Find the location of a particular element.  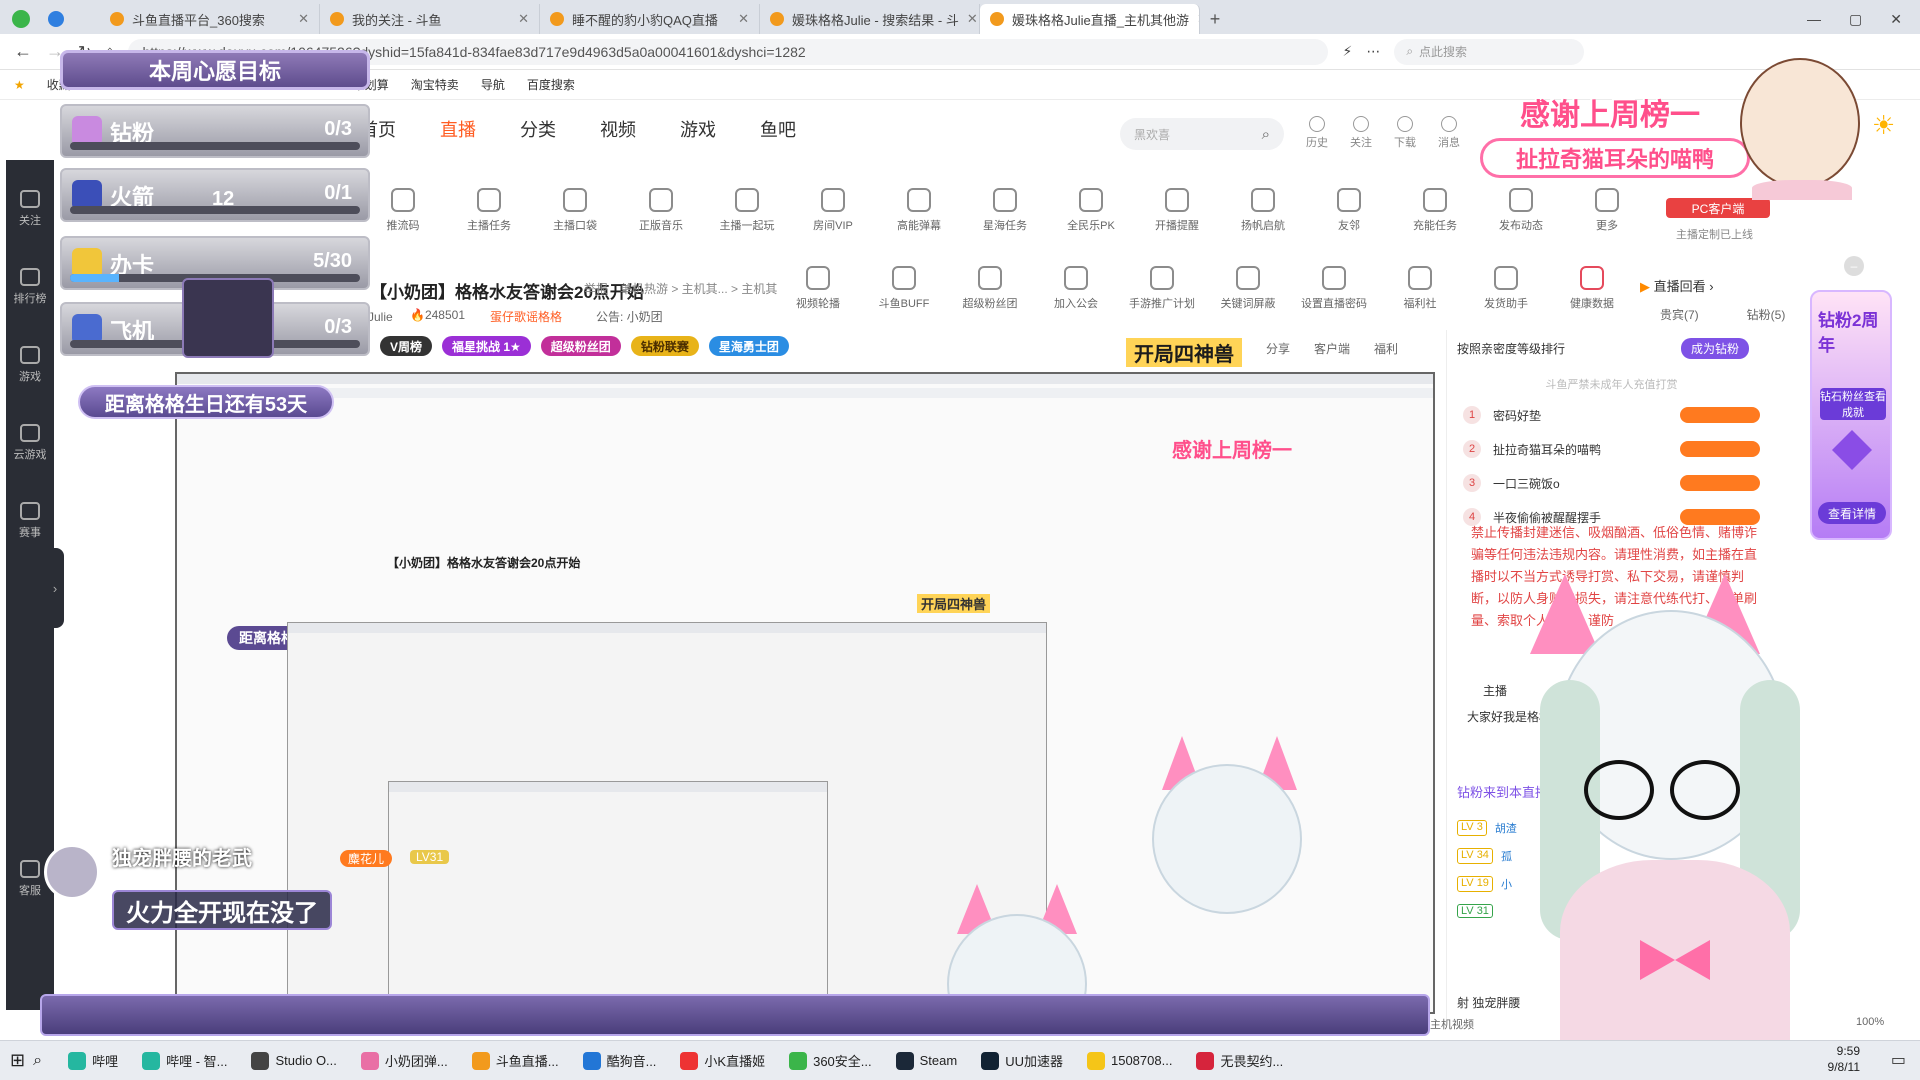

category-breadcrumb: 单机热游 > 主机其... > 主机其 is located at coordinates (698, 288).